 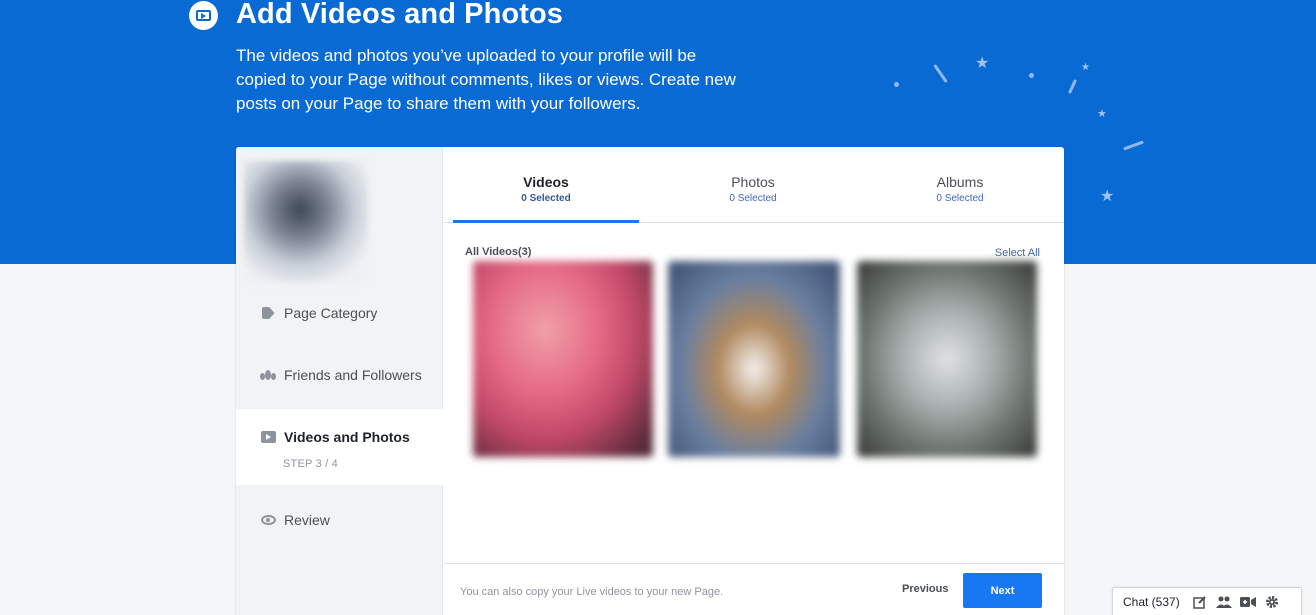 I want to click on sidebar-item-page-category: Page Category, so click(x=339, y=313).